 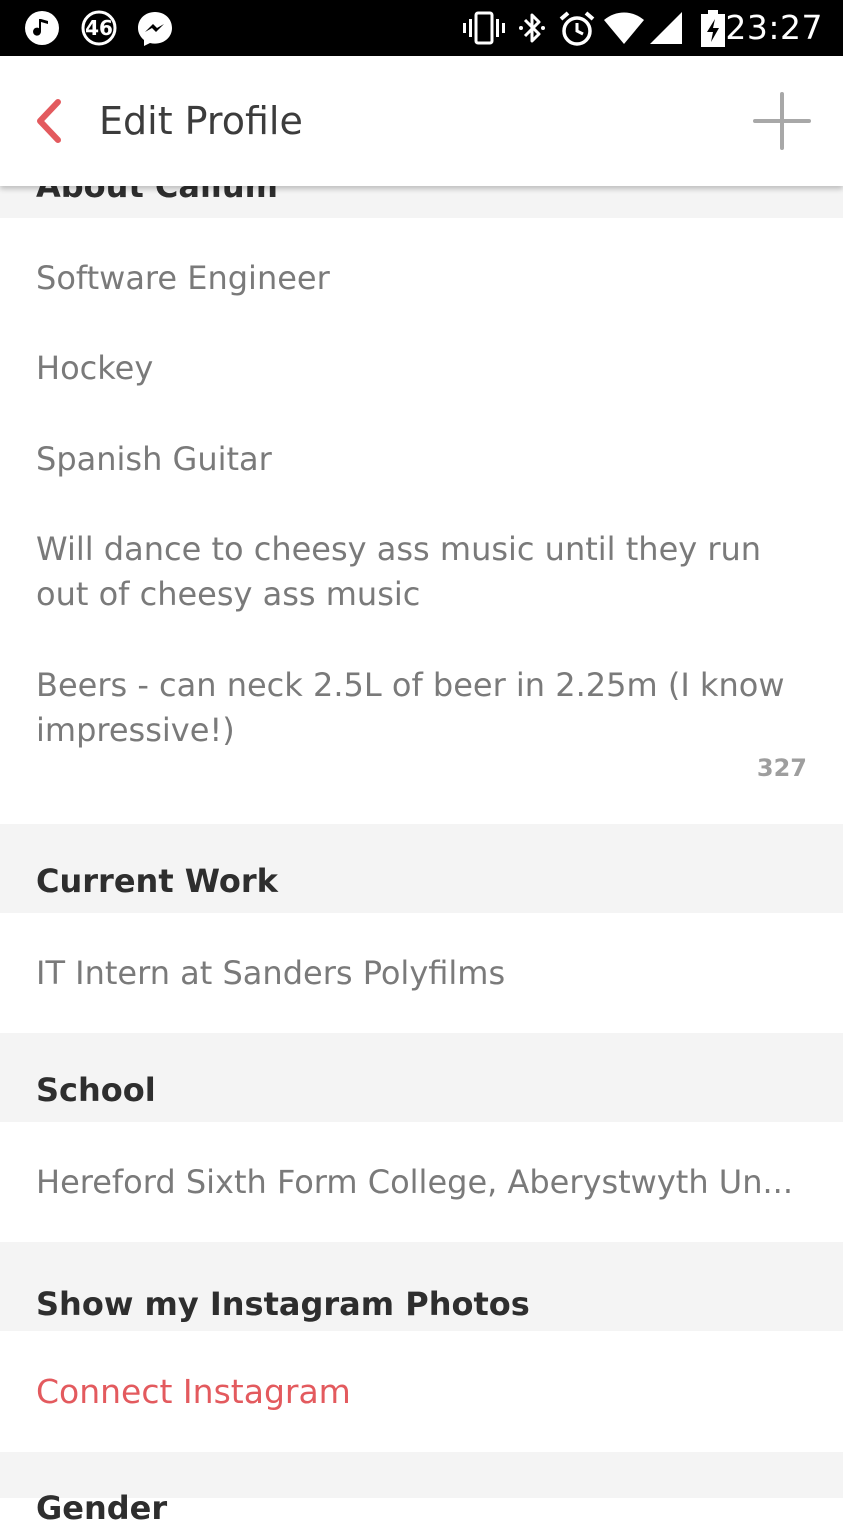 What do you see at coordinates (96, 1090) in the screenshot?
I see `school-title: School` at bounding box center [96, 1090].